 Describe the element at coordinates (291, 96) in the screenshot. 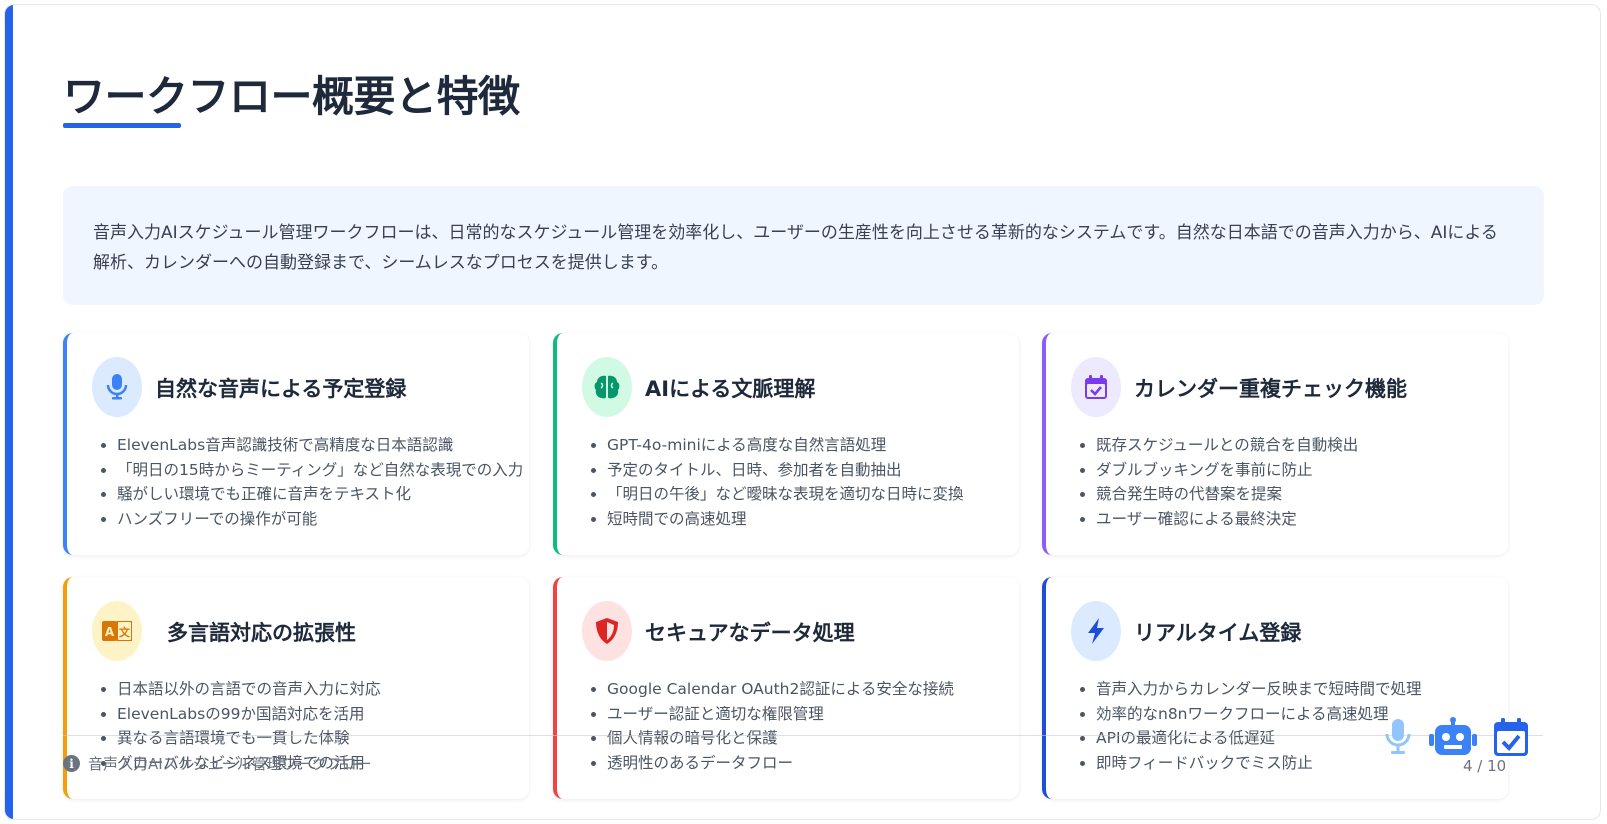

I see `page-title: ワークフロー概要と特徴` at that location.